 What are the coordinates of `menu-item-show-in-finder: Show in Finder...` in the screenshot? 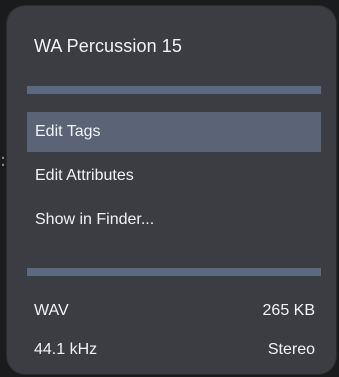 It's located at (174, 220).